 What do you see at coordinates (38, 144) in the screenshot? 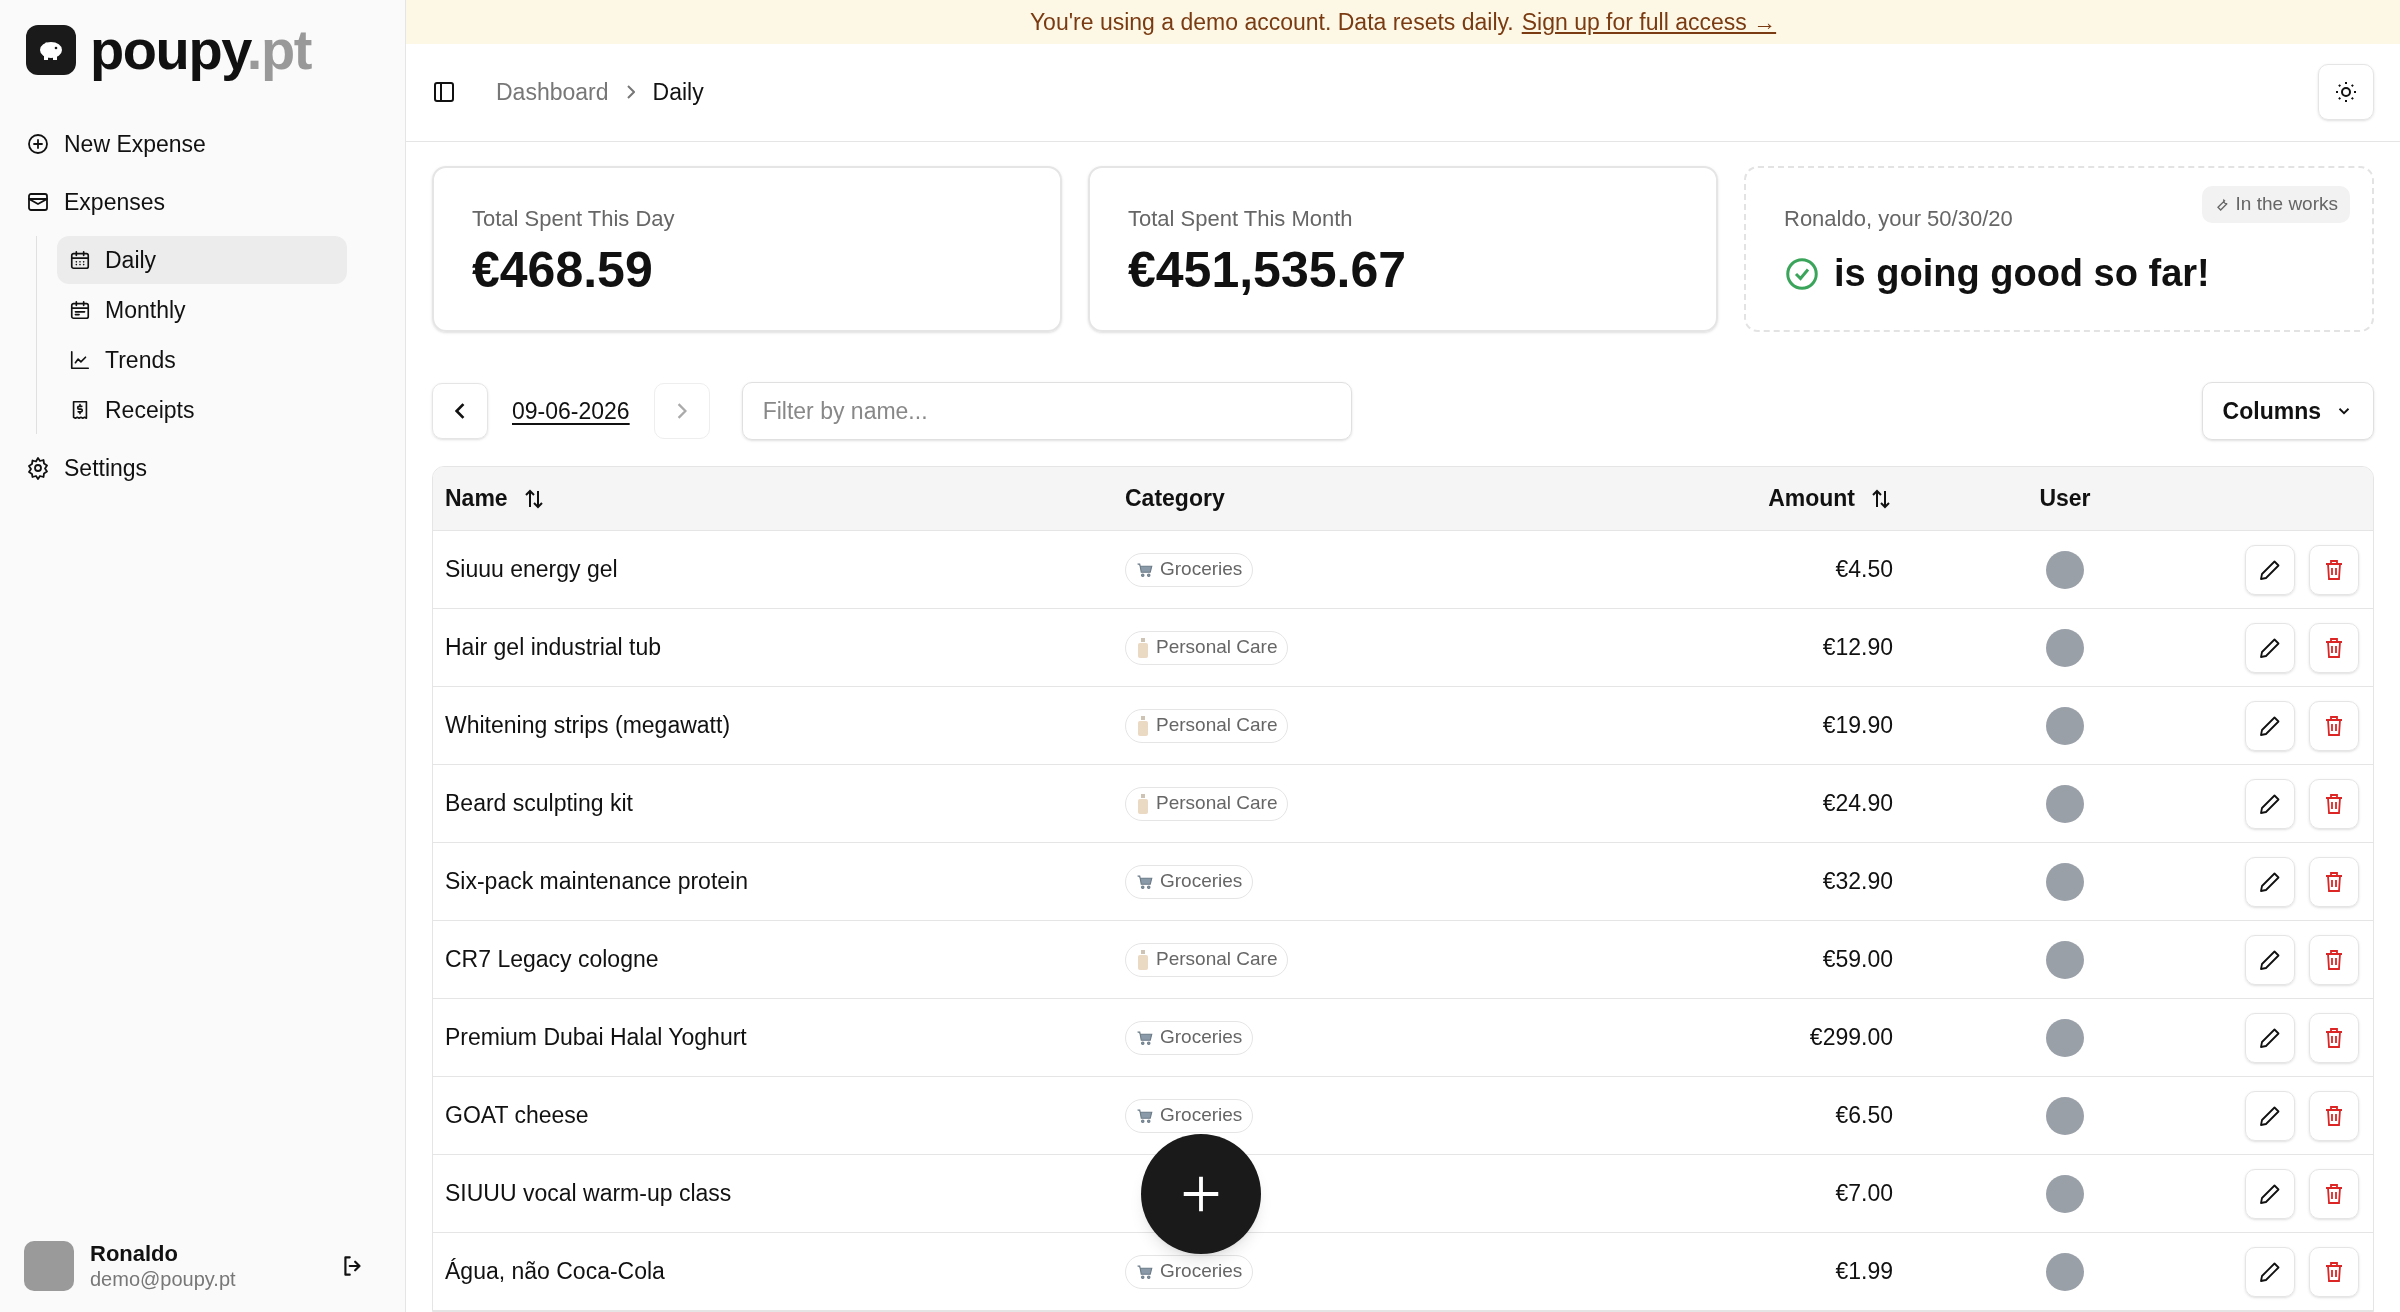
I see `plus-circle-icon` at bounding box center [38, 144].